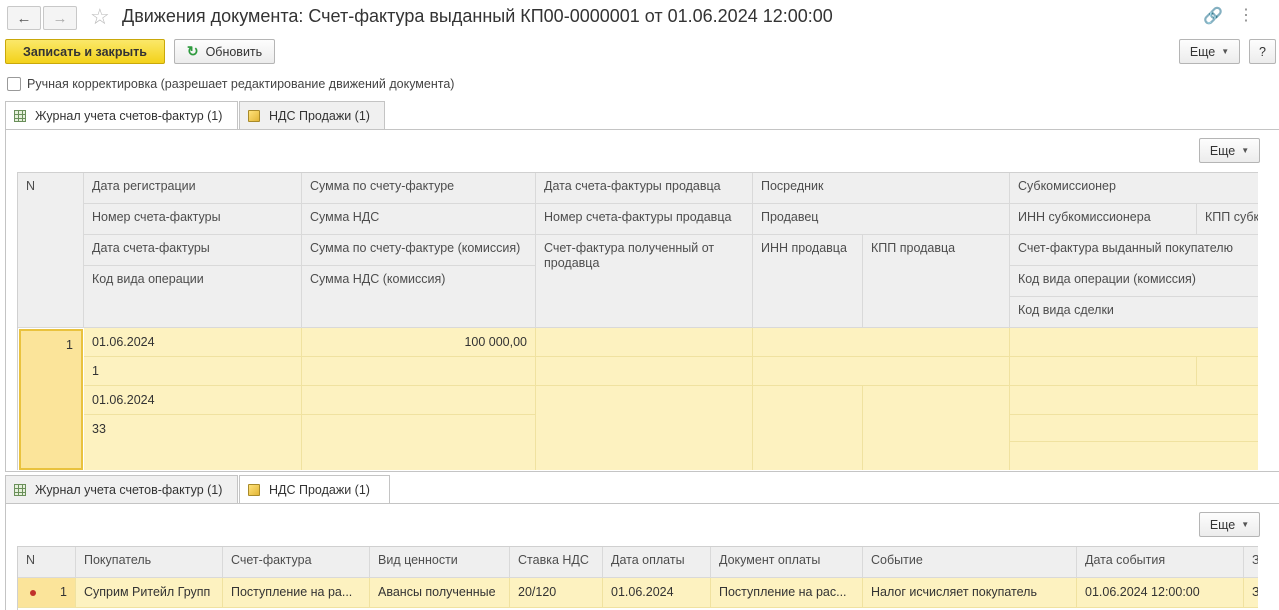 This screenshot has height=610, width=1279. I want to click on journal-more-button: Еще ▼, so click(1229, 150).